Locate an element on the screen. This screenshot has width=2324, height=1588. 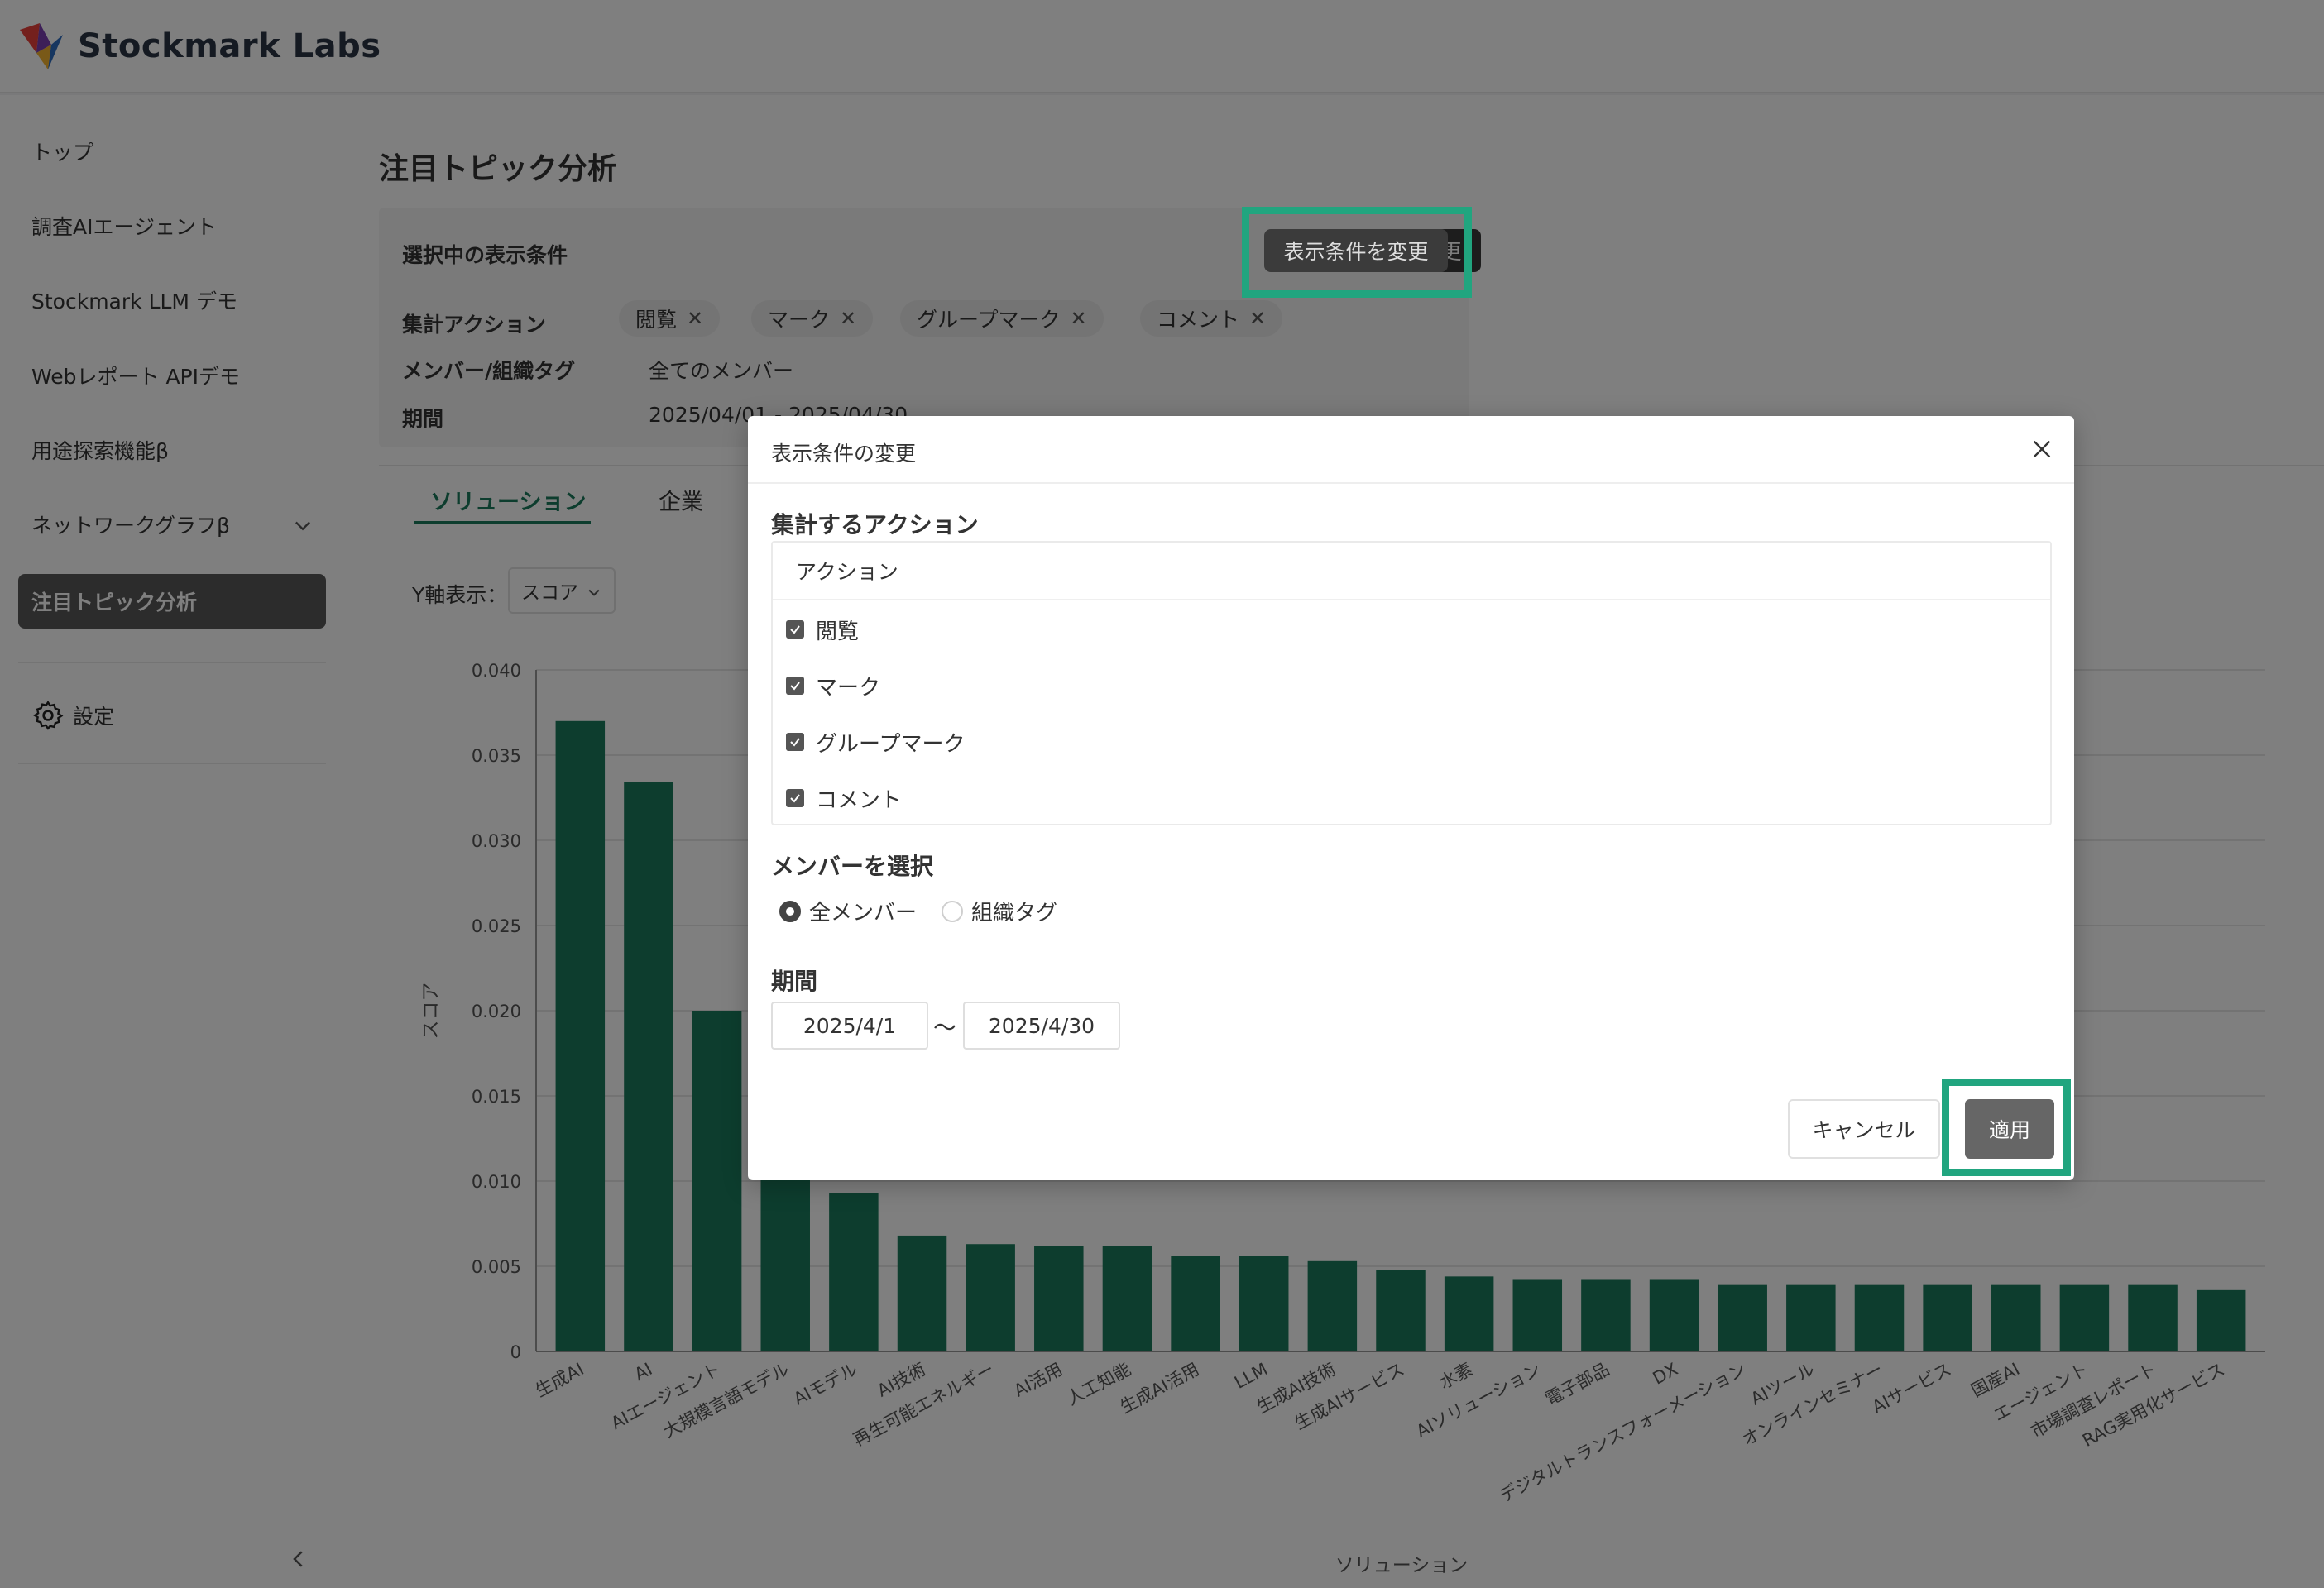
checkbox-mark: マーク is located at coordinates (833, 685).